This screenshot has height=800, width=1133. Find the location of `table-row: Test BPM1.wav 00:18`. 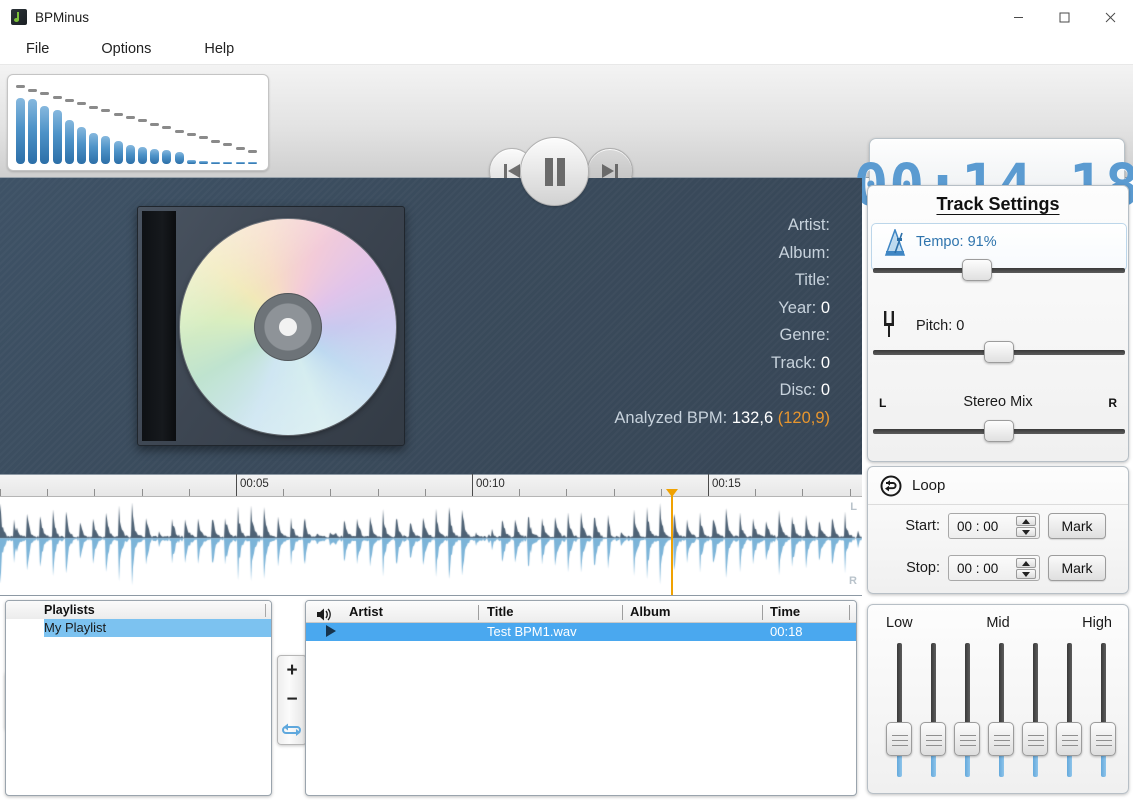

table-row: Test BPM1.wav 00:18 is located at coordinates (581, 632).